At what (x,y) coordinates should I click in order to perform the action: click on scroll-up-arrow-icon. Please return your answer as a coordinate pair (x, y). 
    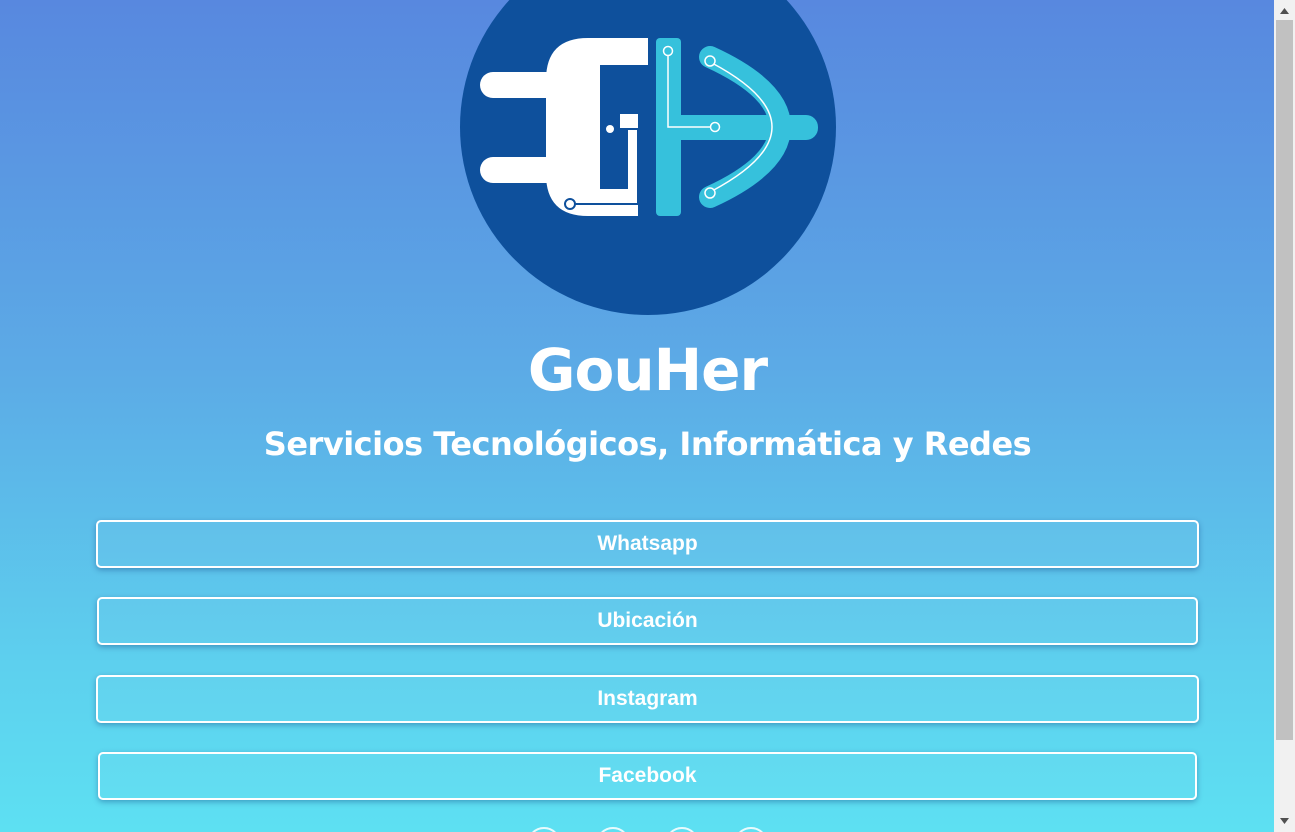
    Looking at the image, I should click on (1284, 11).